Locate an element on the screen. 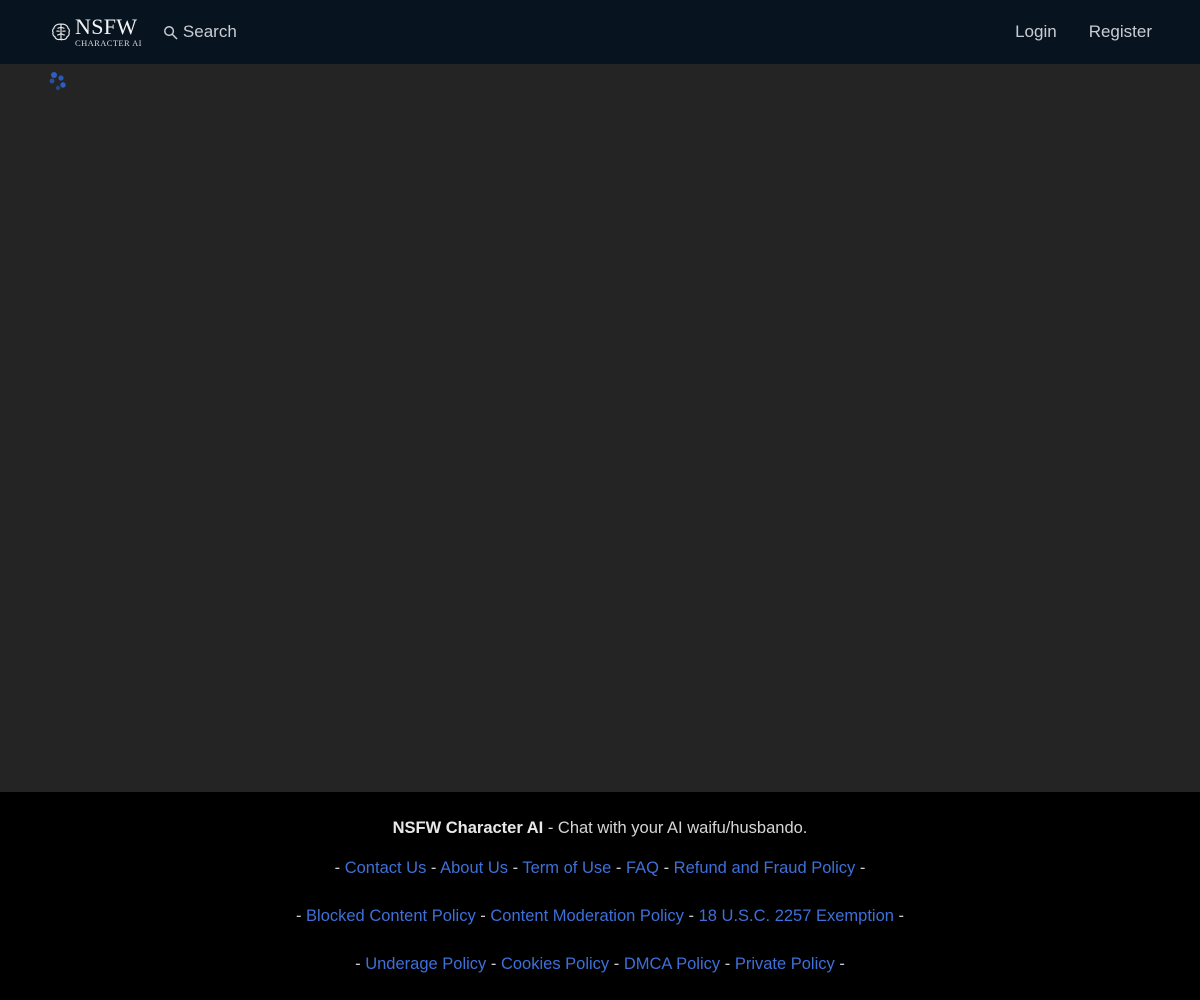  content-moderation-policy-link: Content Moderation Policy is located at coordinates (587, 916).